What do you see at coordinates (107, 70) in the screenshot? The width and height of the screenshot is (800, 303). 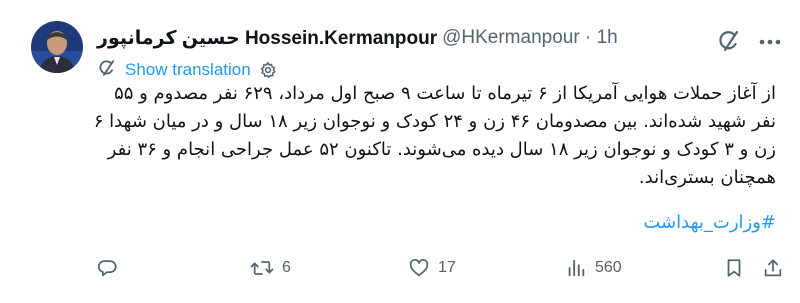 I see `translate-grok-icon` at bounding box center [107, 70].